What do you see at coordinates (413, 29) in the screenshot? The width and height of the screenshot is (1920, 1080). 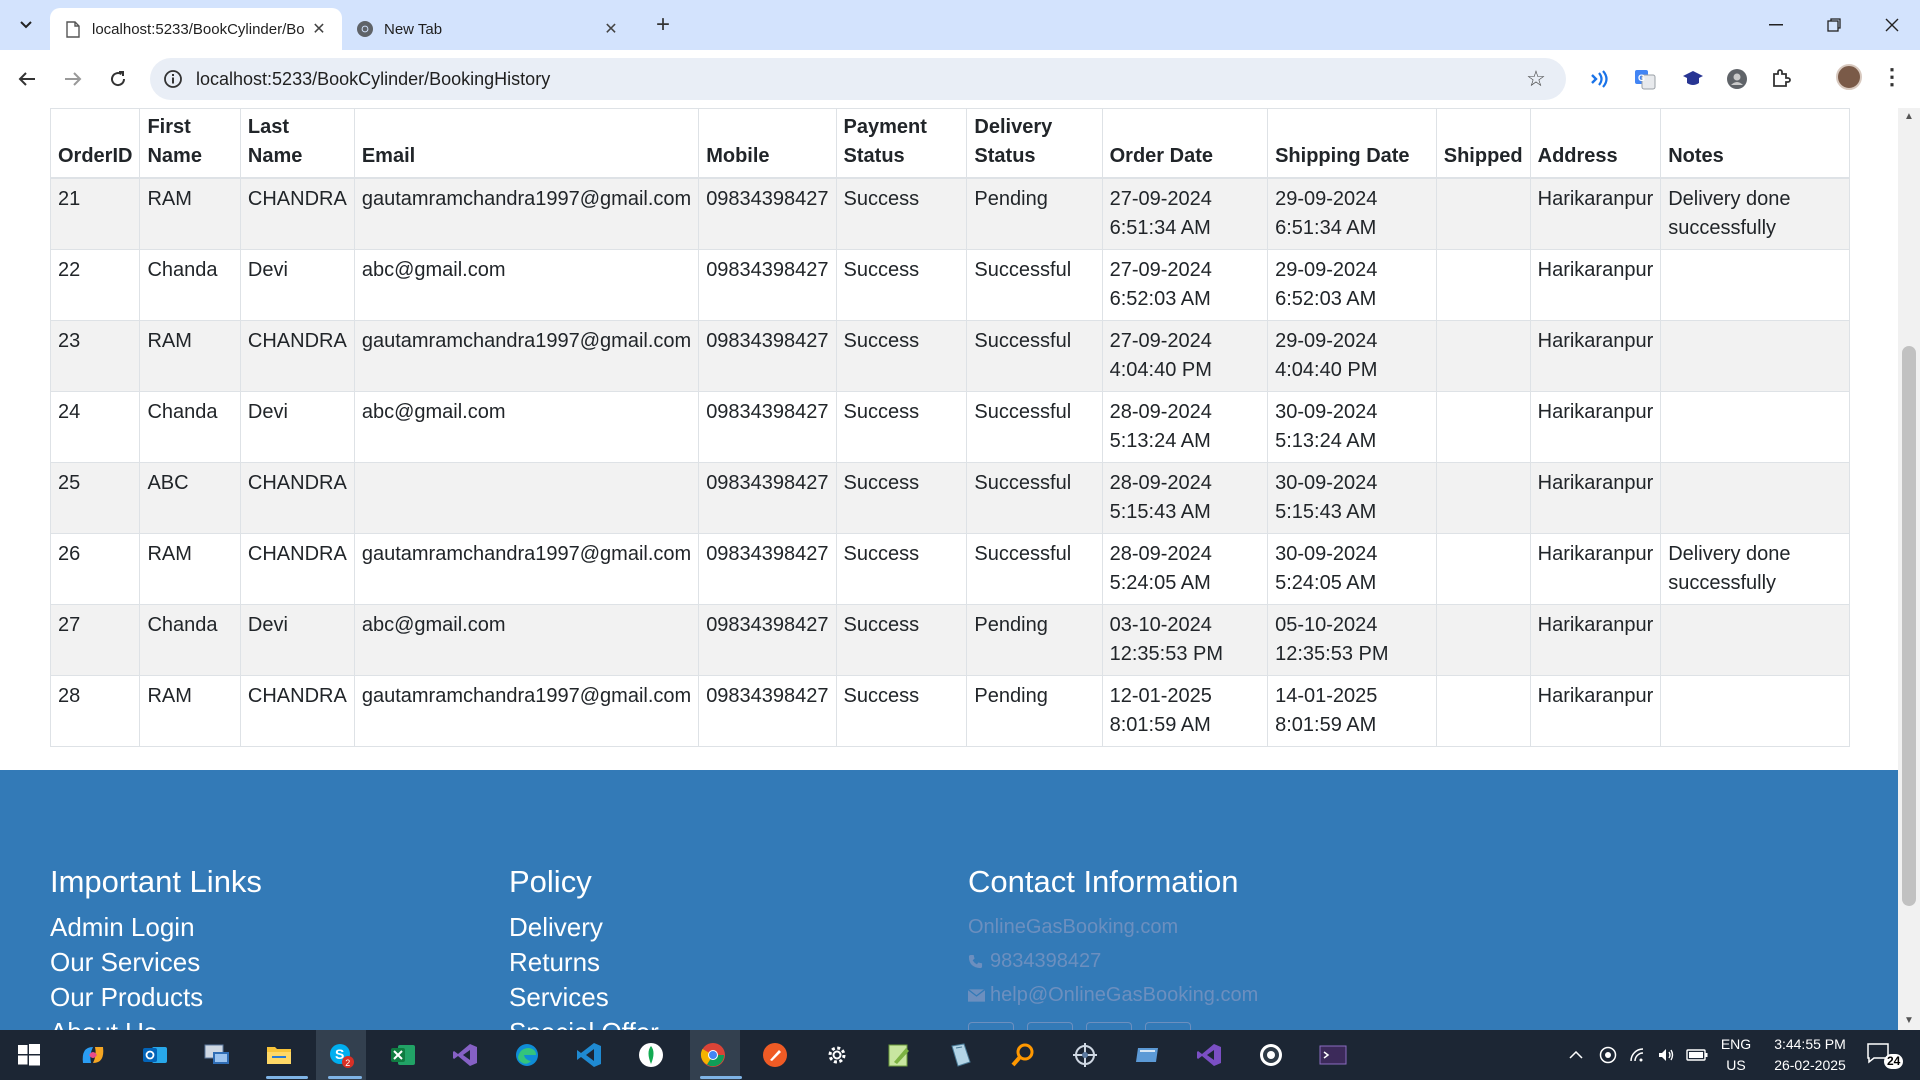 I see `tab-title: New Tab` at bounding box center [413, 29].